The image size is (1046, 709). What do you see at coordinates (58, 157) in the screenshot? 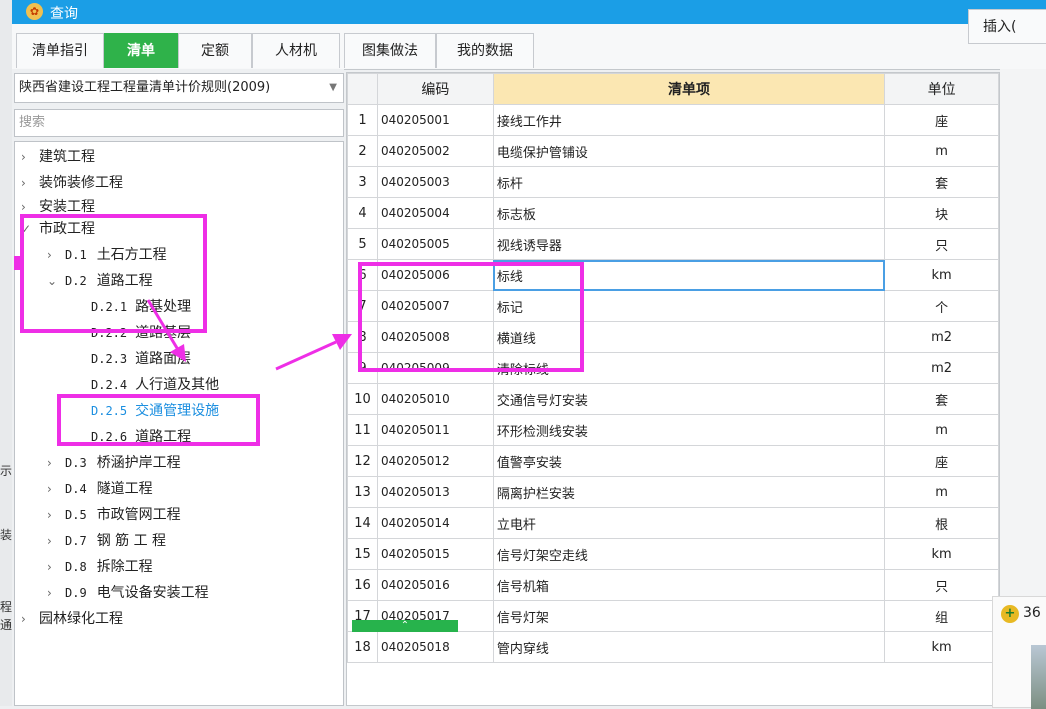
I see `tree-node-building: › 建筑工程` at bounding box center [58, 157].